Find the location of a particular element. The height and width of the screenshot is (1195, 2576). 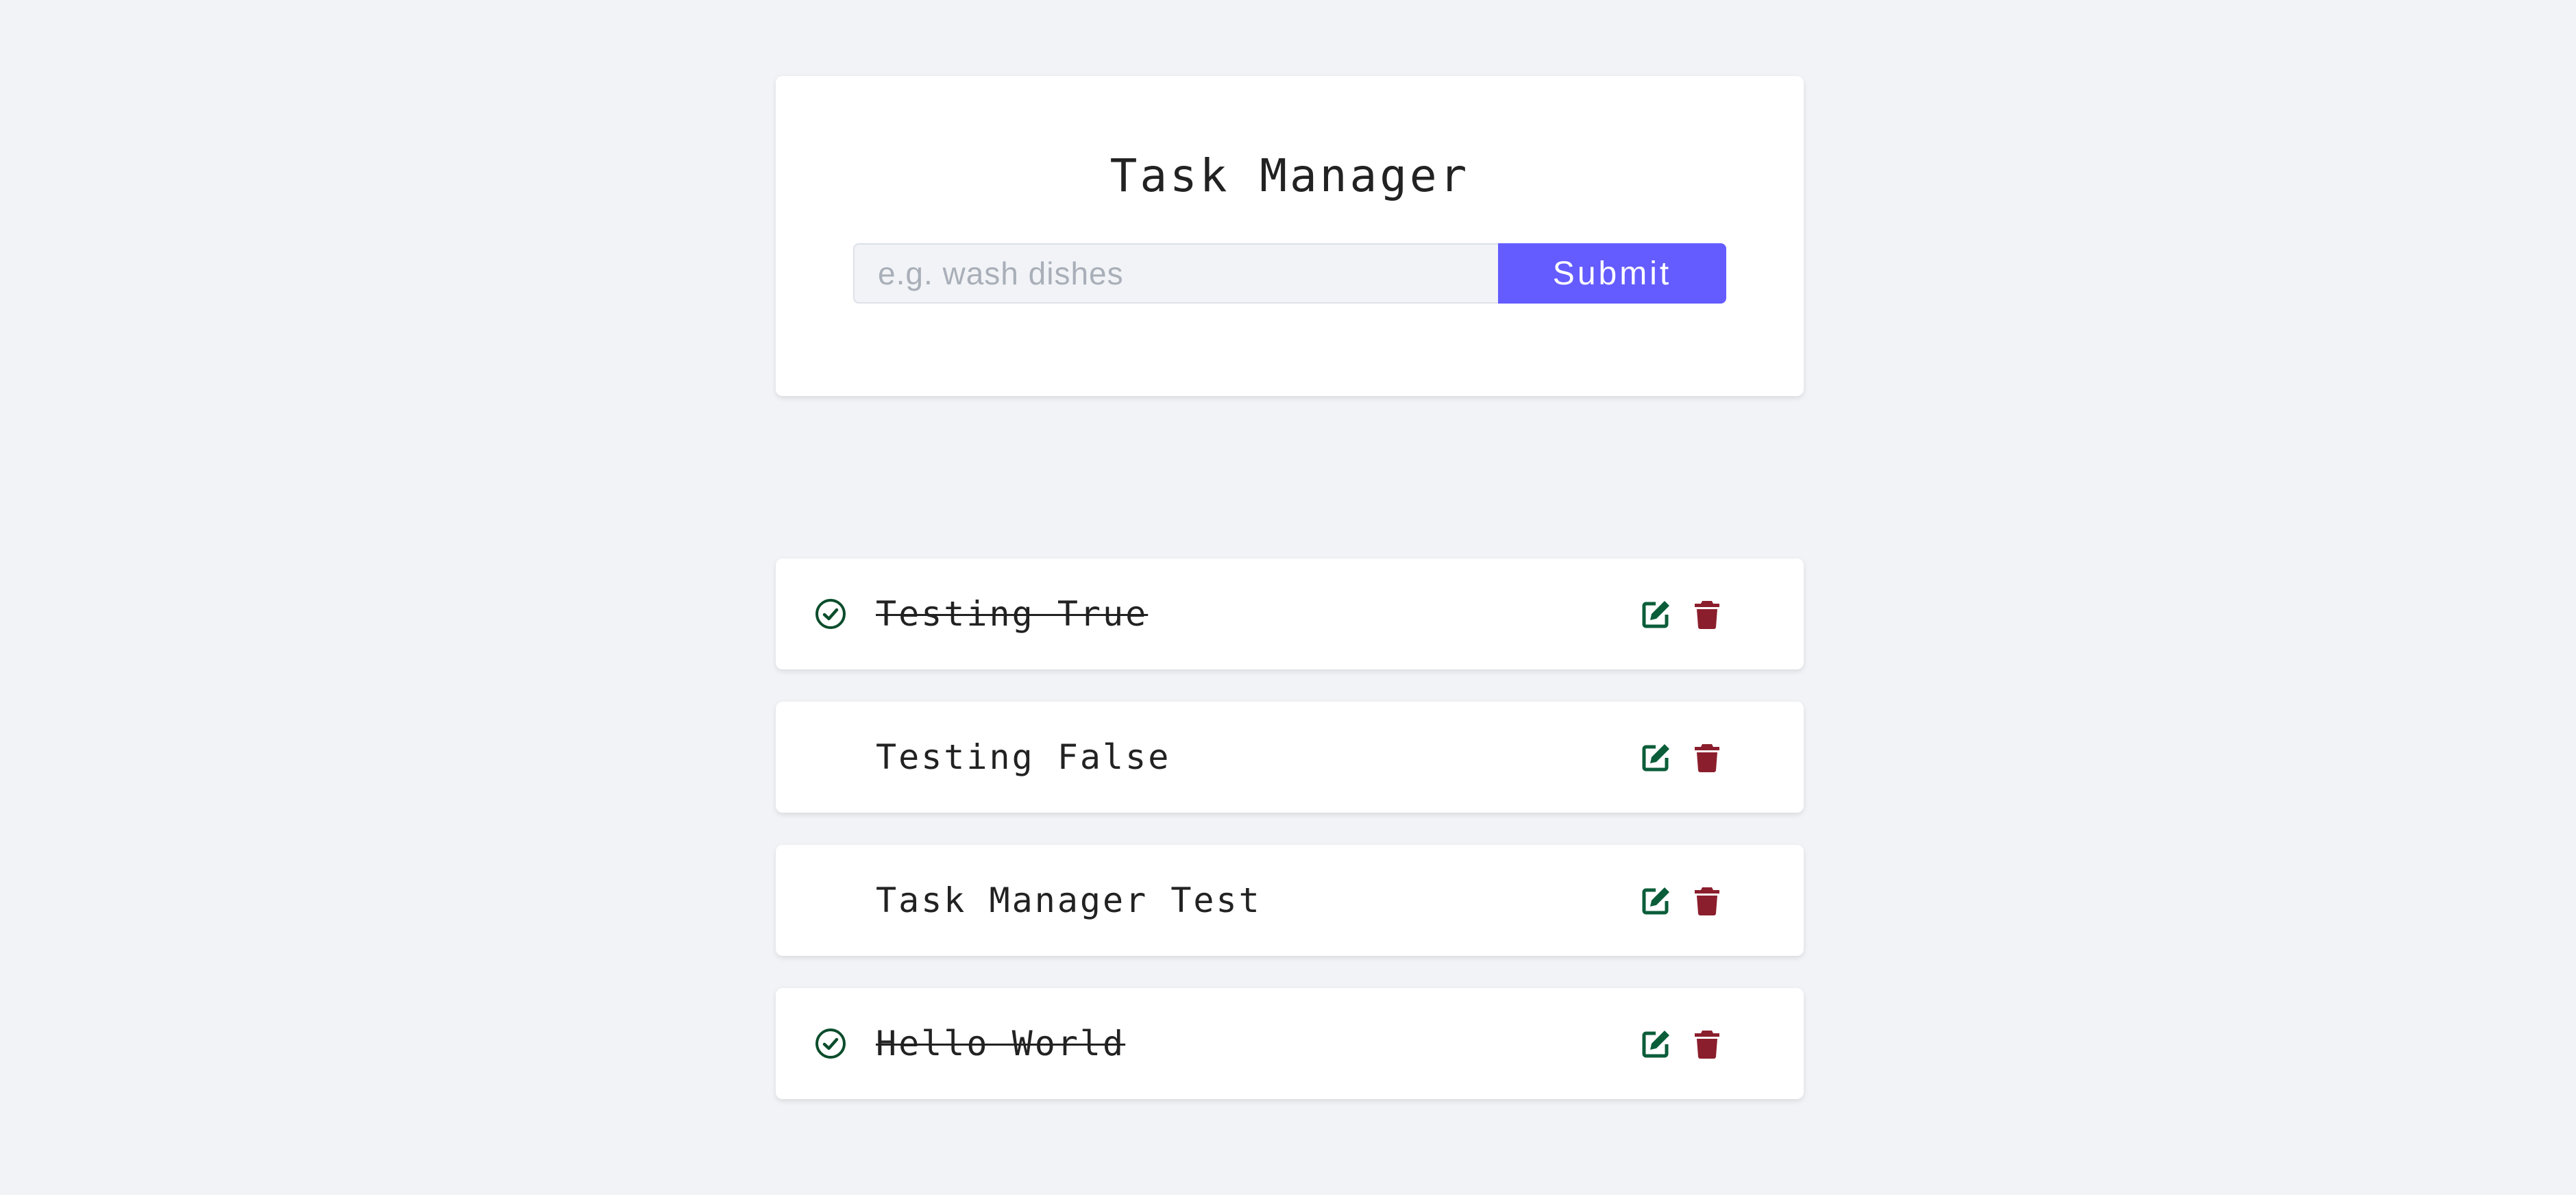

add-task-form: Submit is located at coordinates (1290, 273).